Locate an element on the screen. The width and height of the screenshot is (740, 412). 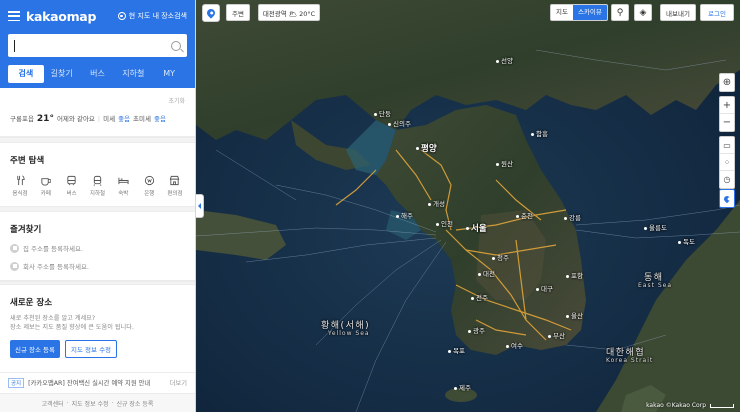
layers-button: ◈ is located at coordinates (643, 12).